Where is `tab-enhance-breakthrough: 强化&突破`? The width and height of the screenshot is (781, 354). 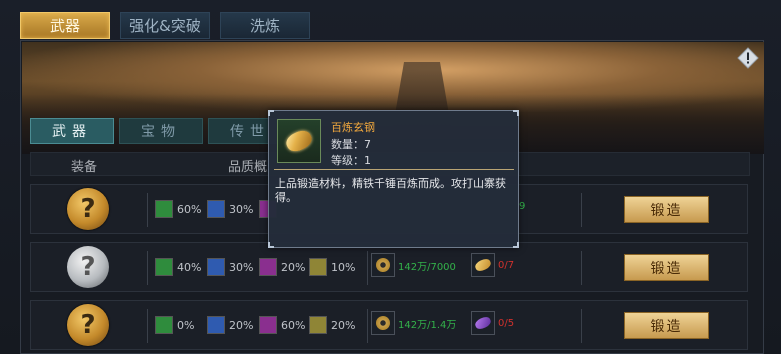
tab-enhance-breakthrough: 强化&突破 is located at coordinates (165, 25).